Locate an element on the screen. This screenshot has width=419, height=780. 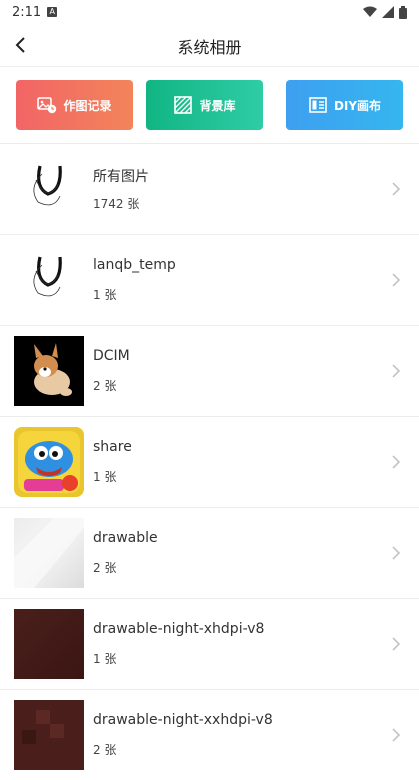
action-bar: 作图记录 背景库 DIY画布 is located at coordinates (209, 105).